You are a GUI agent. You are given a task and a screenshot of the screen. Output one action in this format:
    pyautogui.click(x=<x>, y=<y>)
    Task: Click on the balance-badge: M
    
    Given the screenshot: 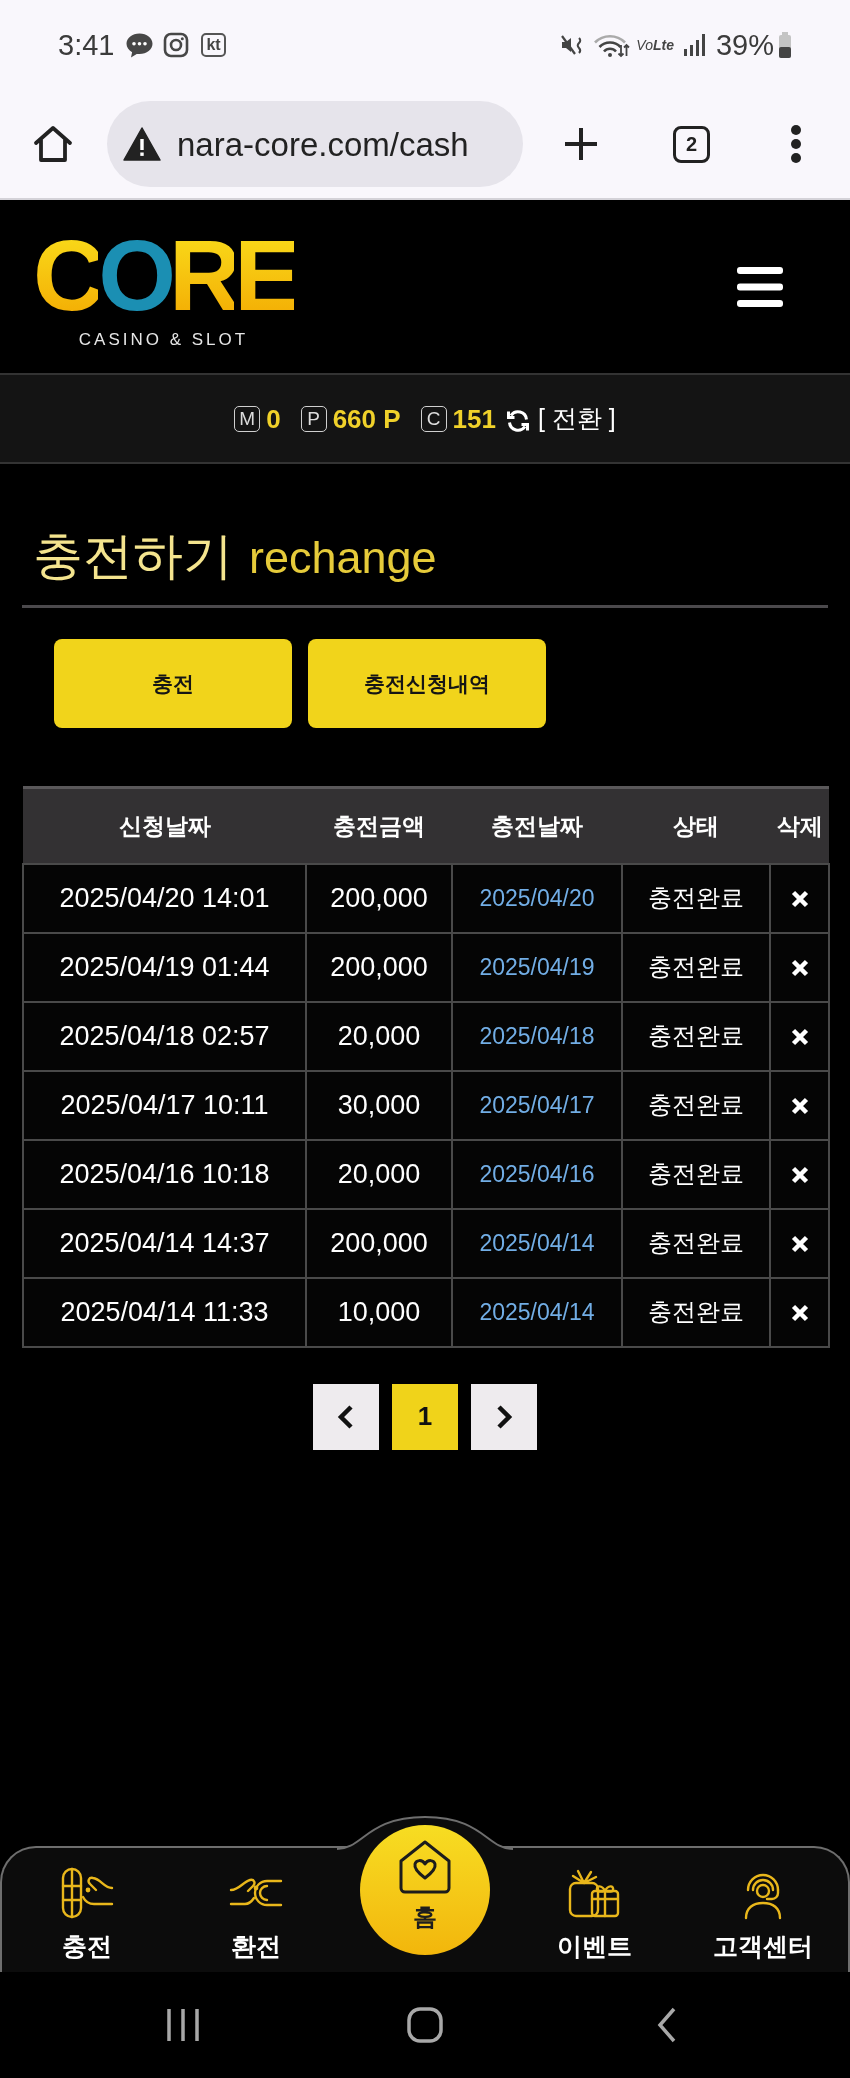 What is the action you would take?
    pyautogui.click(x=247, y=418)
    